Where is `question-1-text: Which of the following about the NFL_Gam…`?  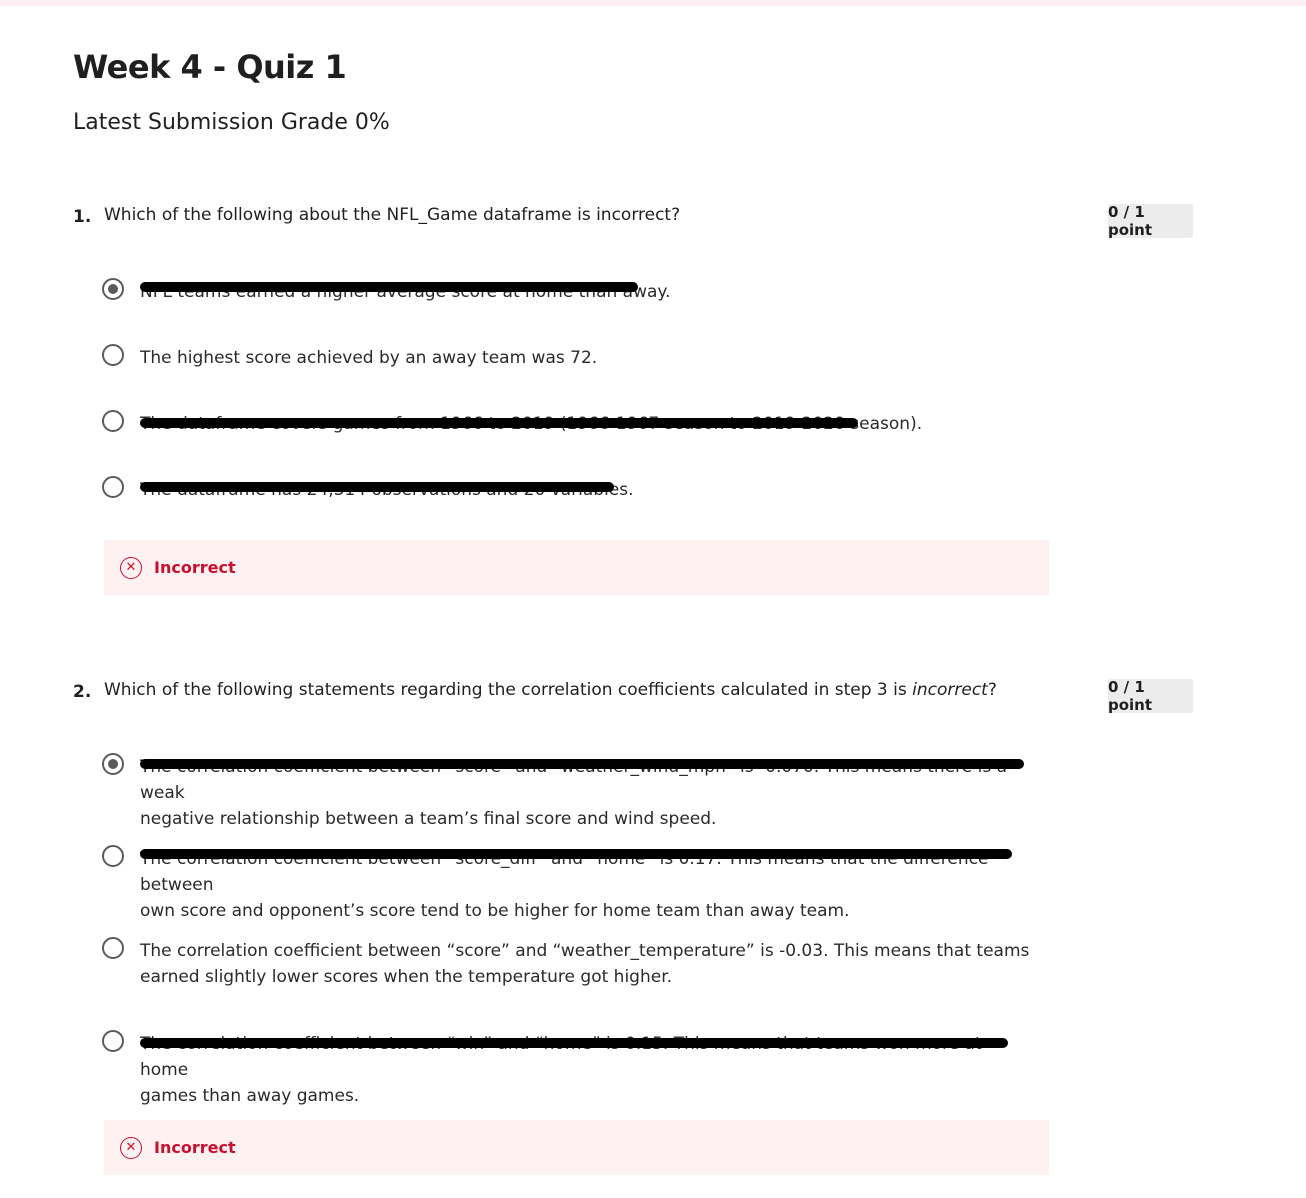 question-1-text: Which of the following about the NFL_Gam… is located at coordinates (392, 215).